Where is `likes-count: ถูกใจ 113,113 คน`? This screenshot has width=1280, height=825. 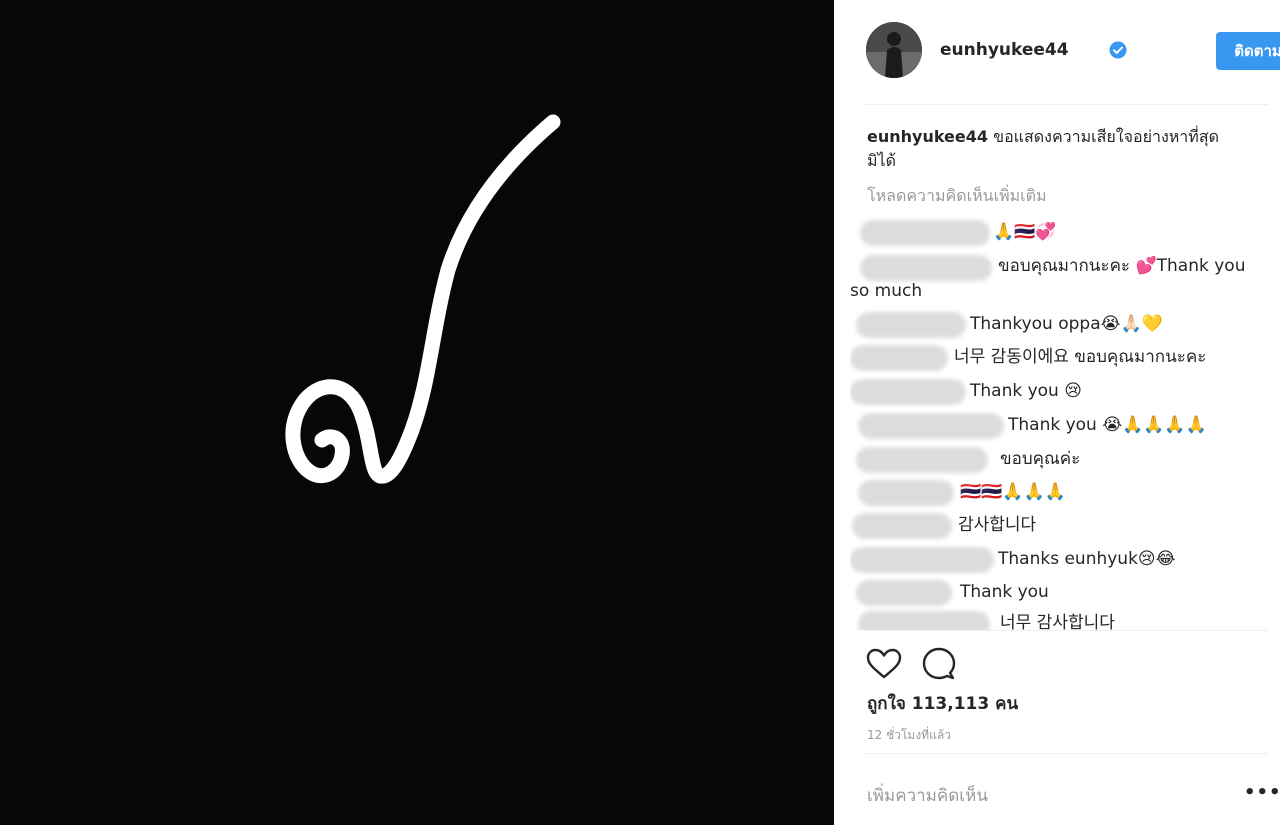
likes-count: ถูกใจ 113,113 คน is located at coordinates (942, 703).